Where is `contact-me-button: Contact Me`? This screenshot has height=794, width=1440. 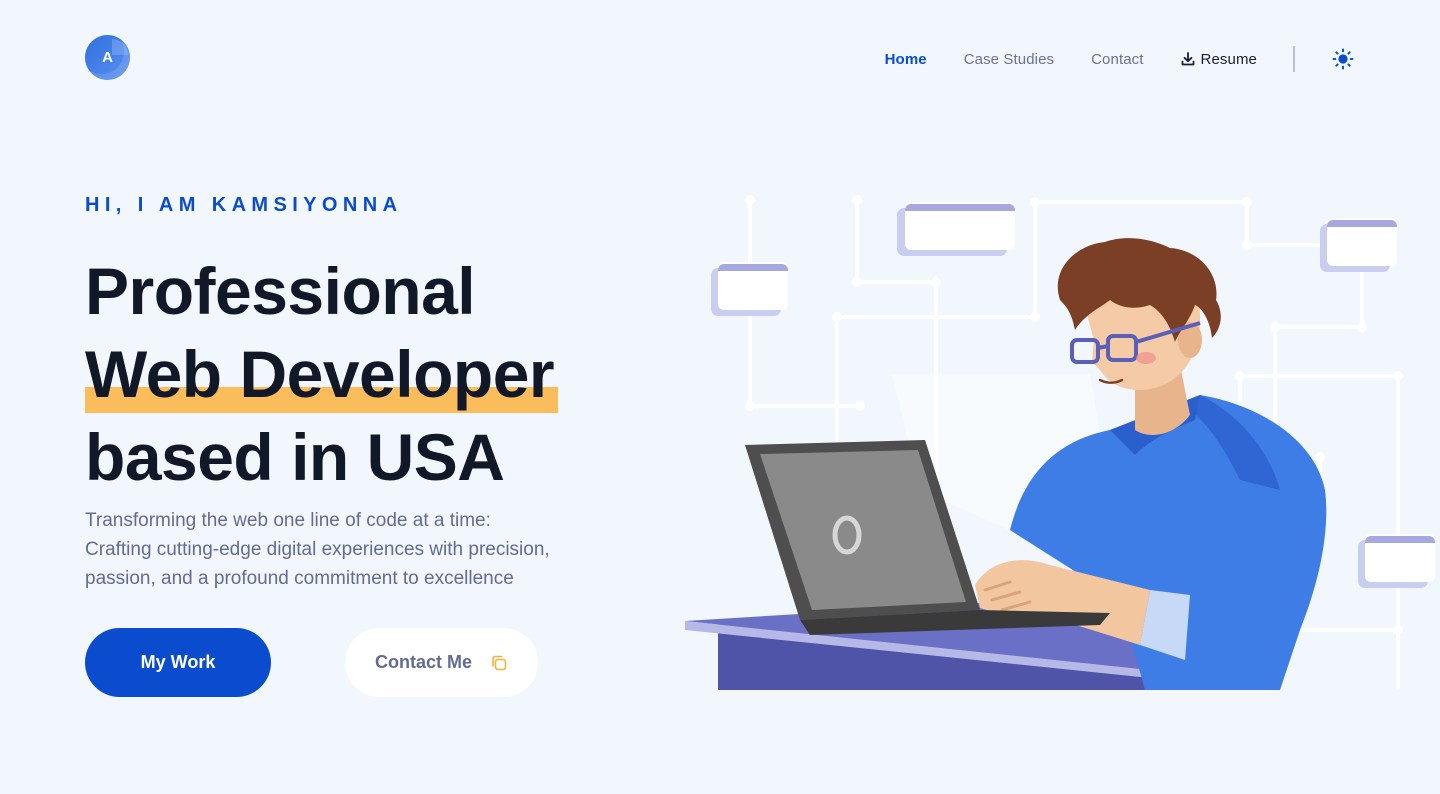 contact-me-button: Contact Me is located at coordinates (441, 662).